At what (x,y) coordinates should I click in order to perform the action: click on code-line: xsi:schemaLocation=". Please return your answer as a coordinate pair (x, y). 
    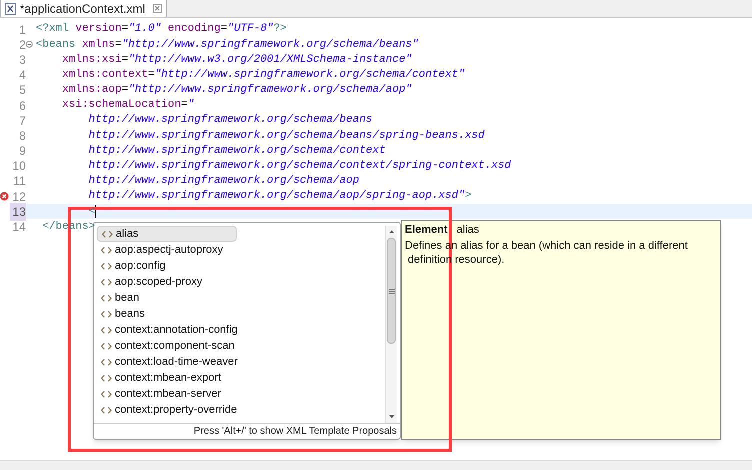
    Looking at the image, I should click on (127, 106).